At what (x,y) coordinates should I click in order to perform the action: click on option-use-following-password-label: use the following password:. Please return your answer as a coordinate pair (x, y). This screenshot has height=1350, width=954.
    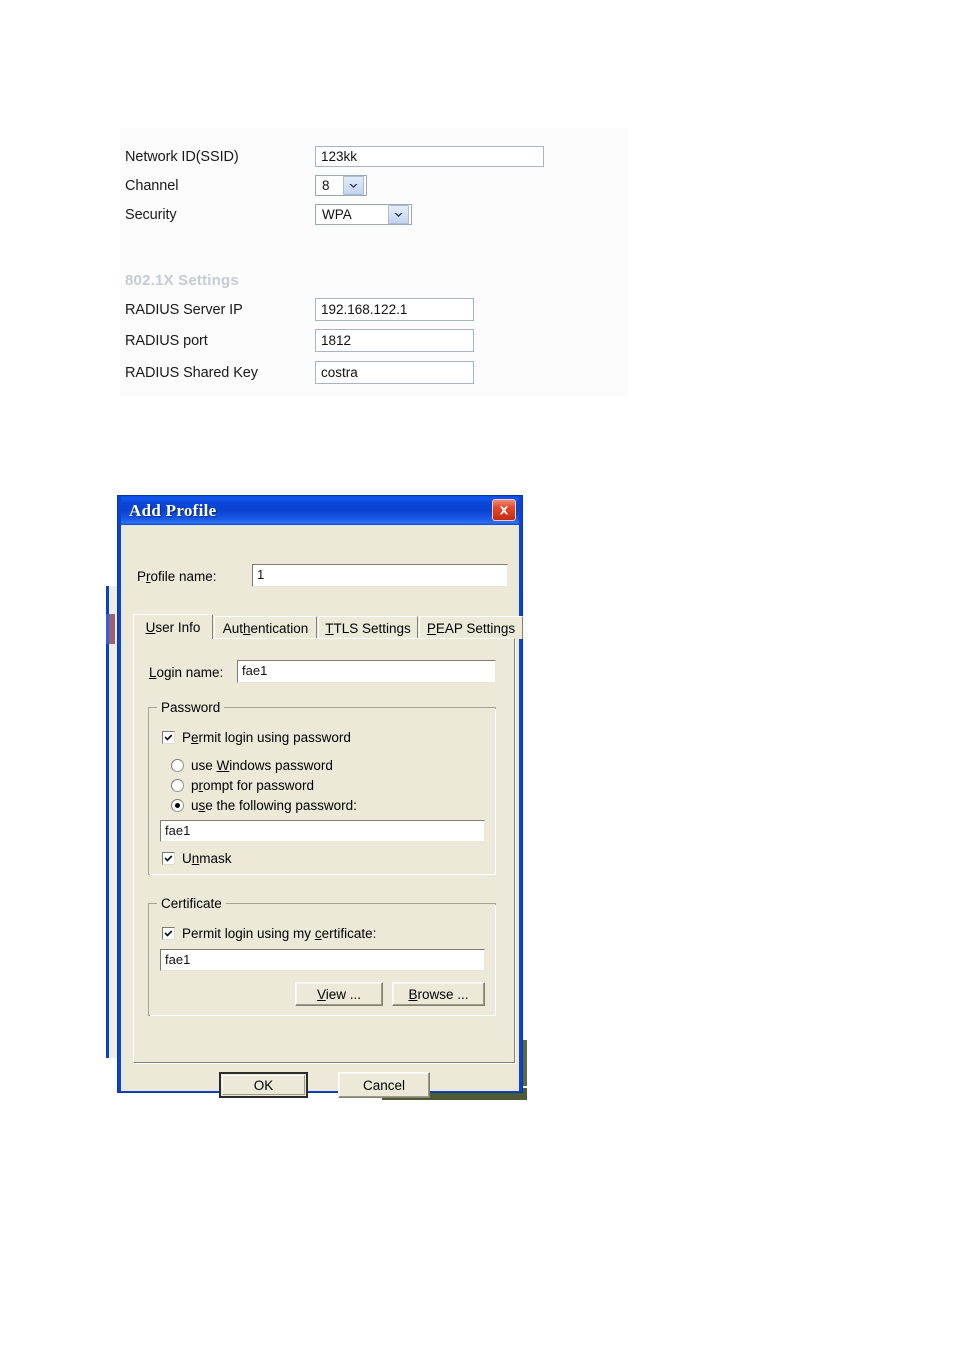
    Looking at the image, I should click on (274, 805).